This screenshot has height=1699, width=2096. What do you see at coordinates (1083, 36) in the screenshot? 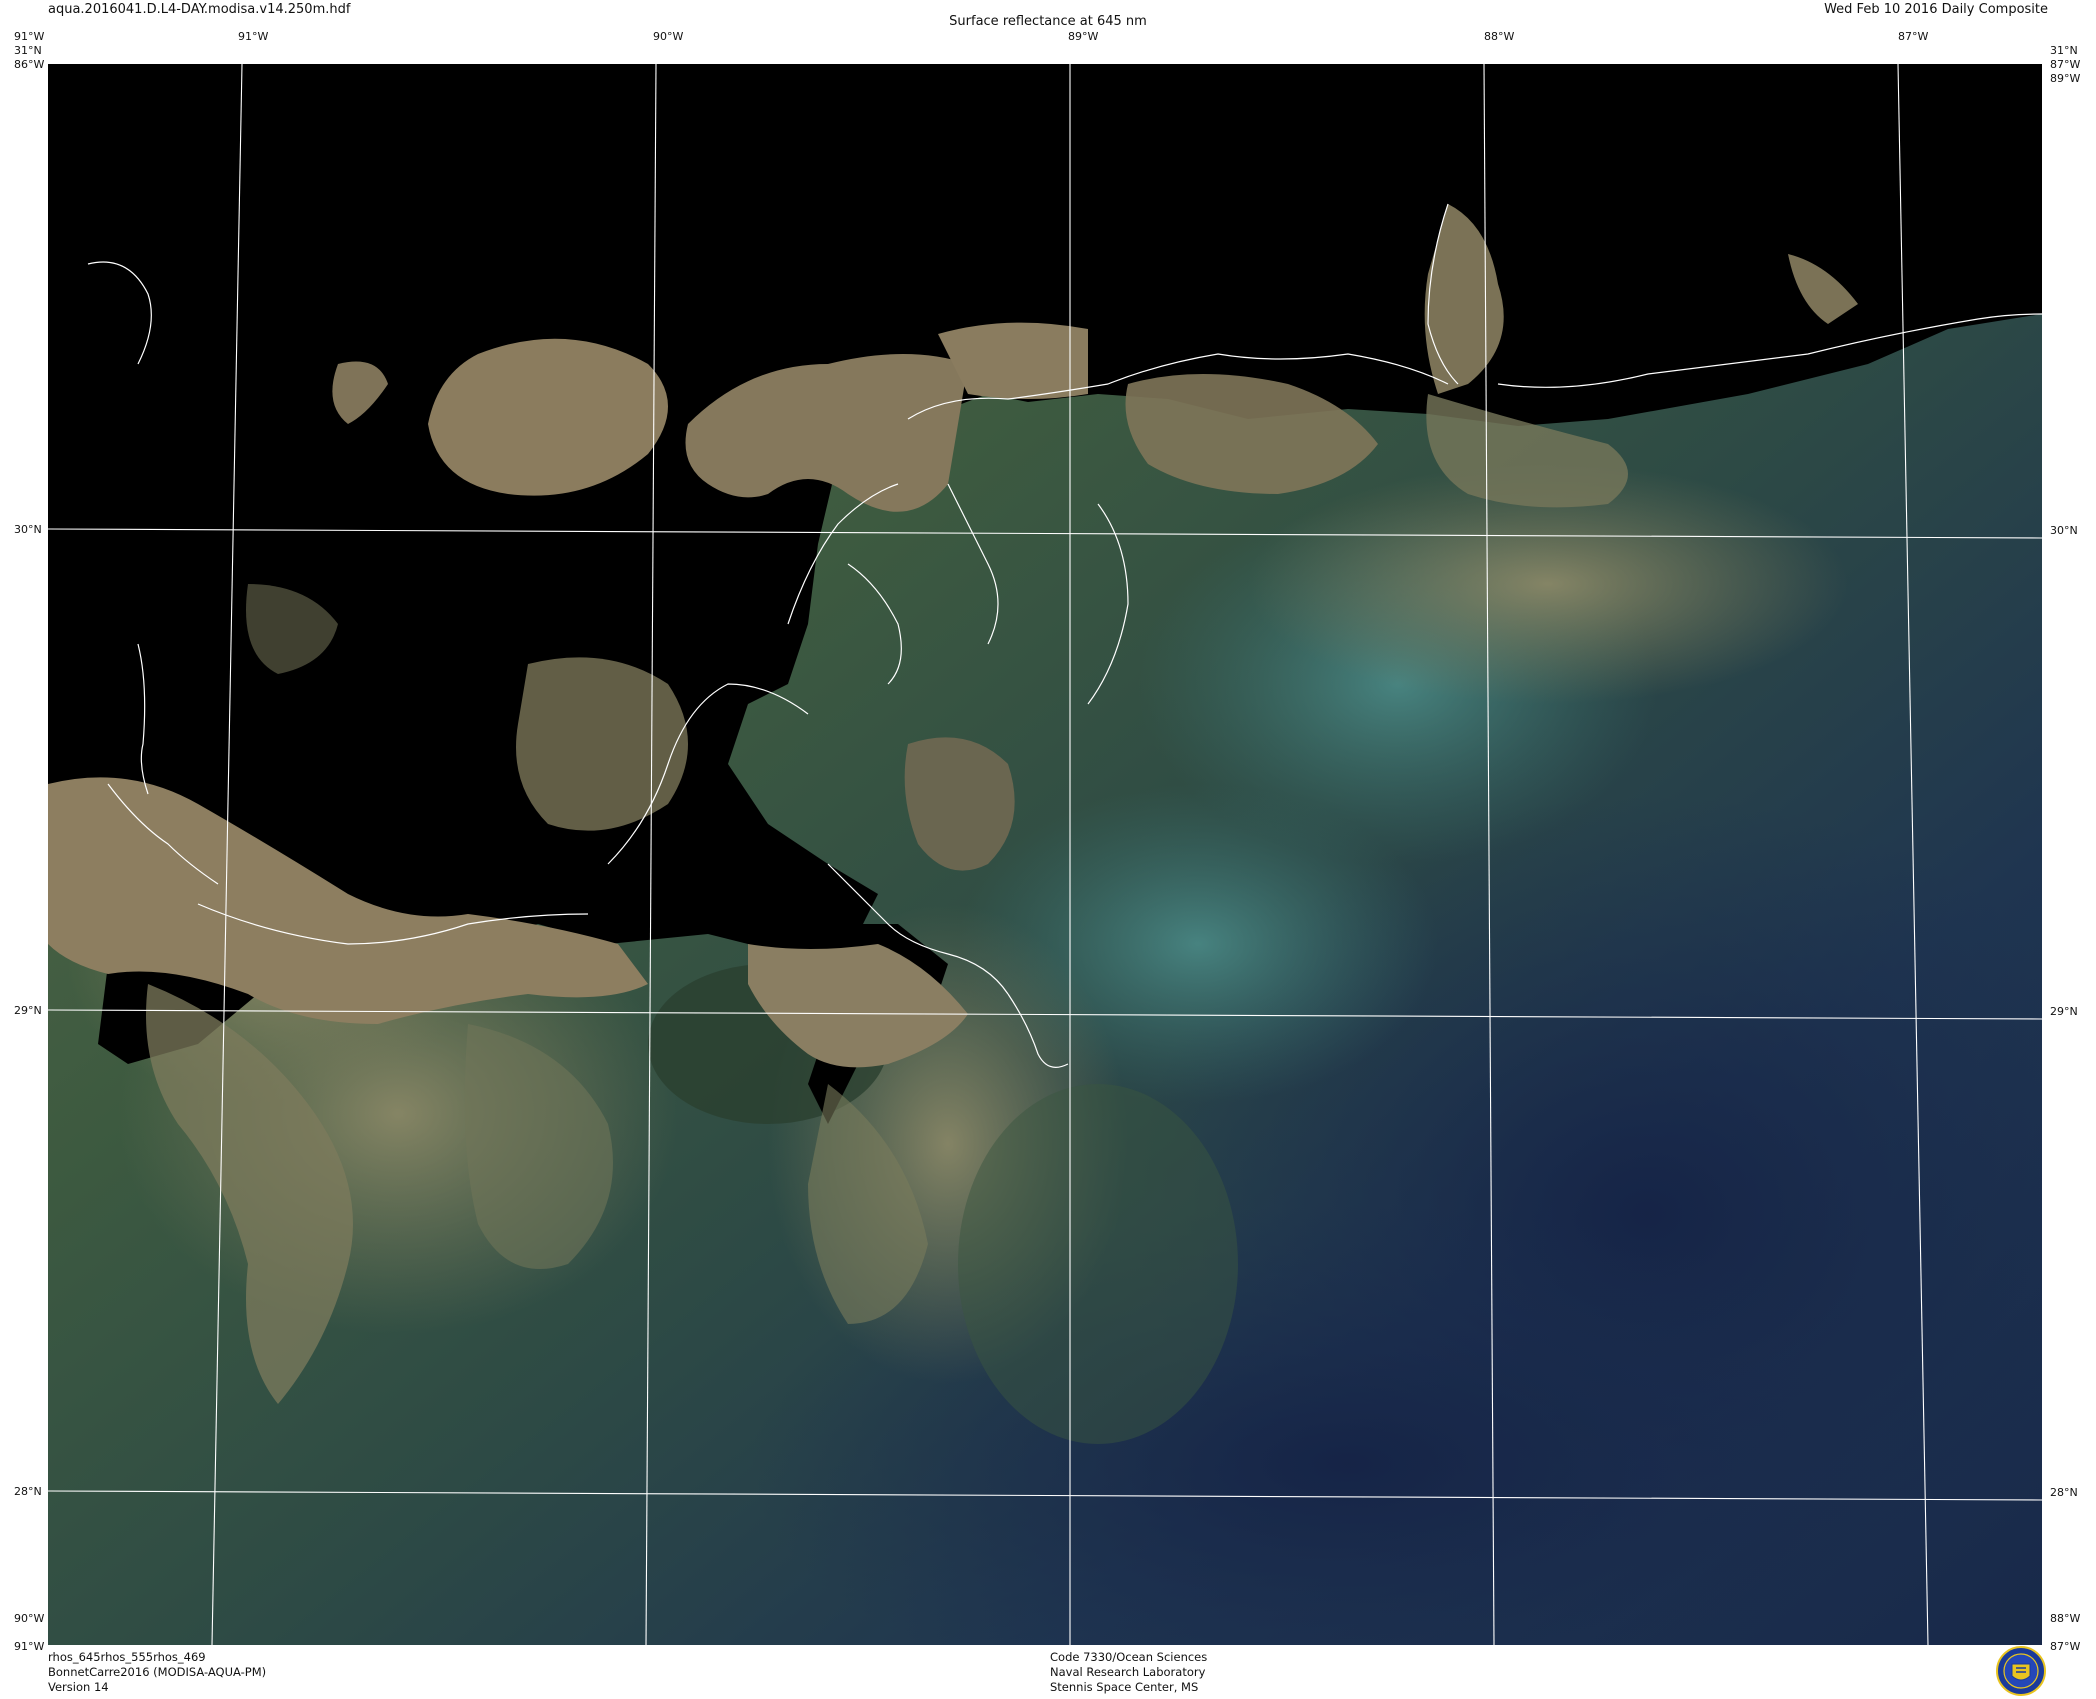
I see `top-lon-label-89w: 89°W` at bounding box center [1083, 36].